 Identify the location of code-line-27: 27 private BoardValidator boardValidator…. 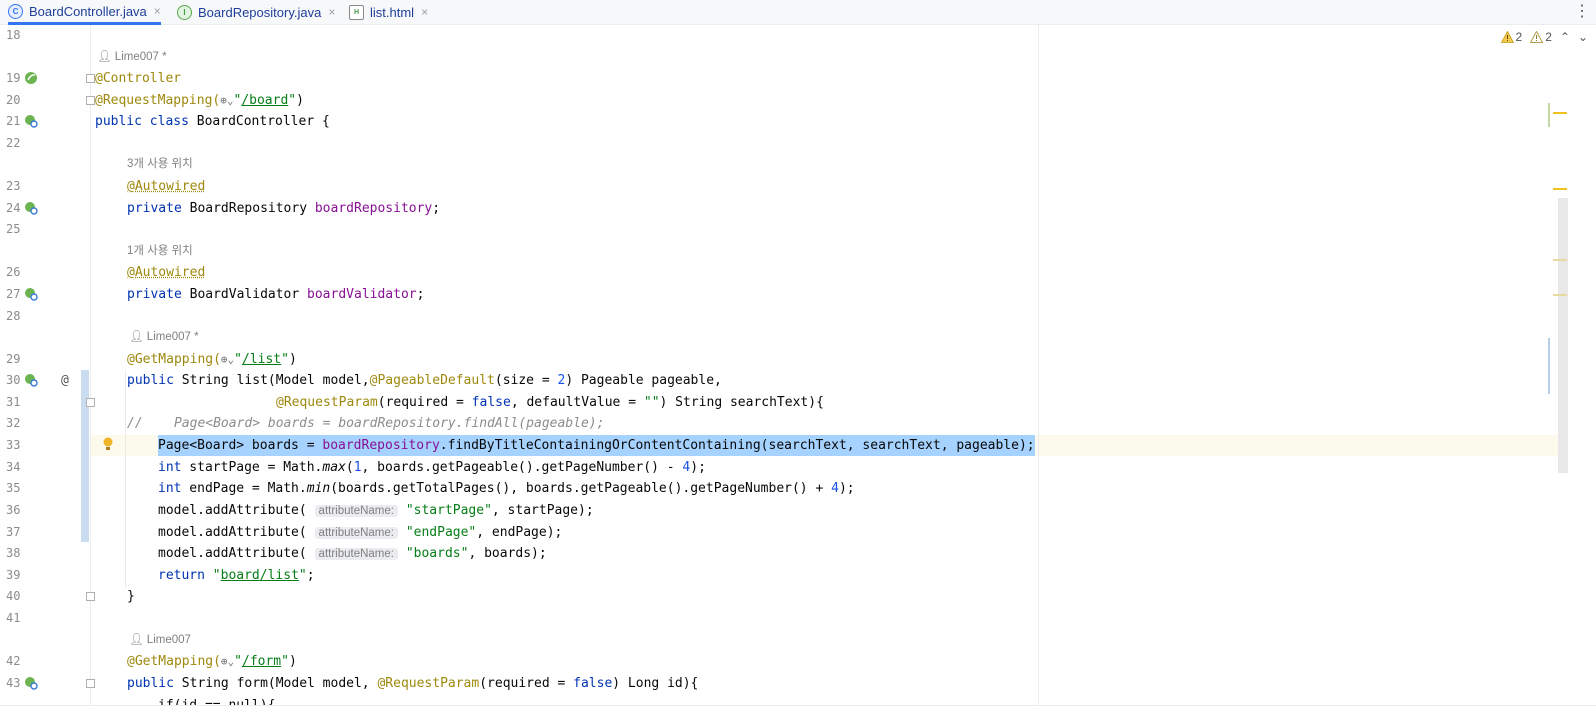
(784, 294).